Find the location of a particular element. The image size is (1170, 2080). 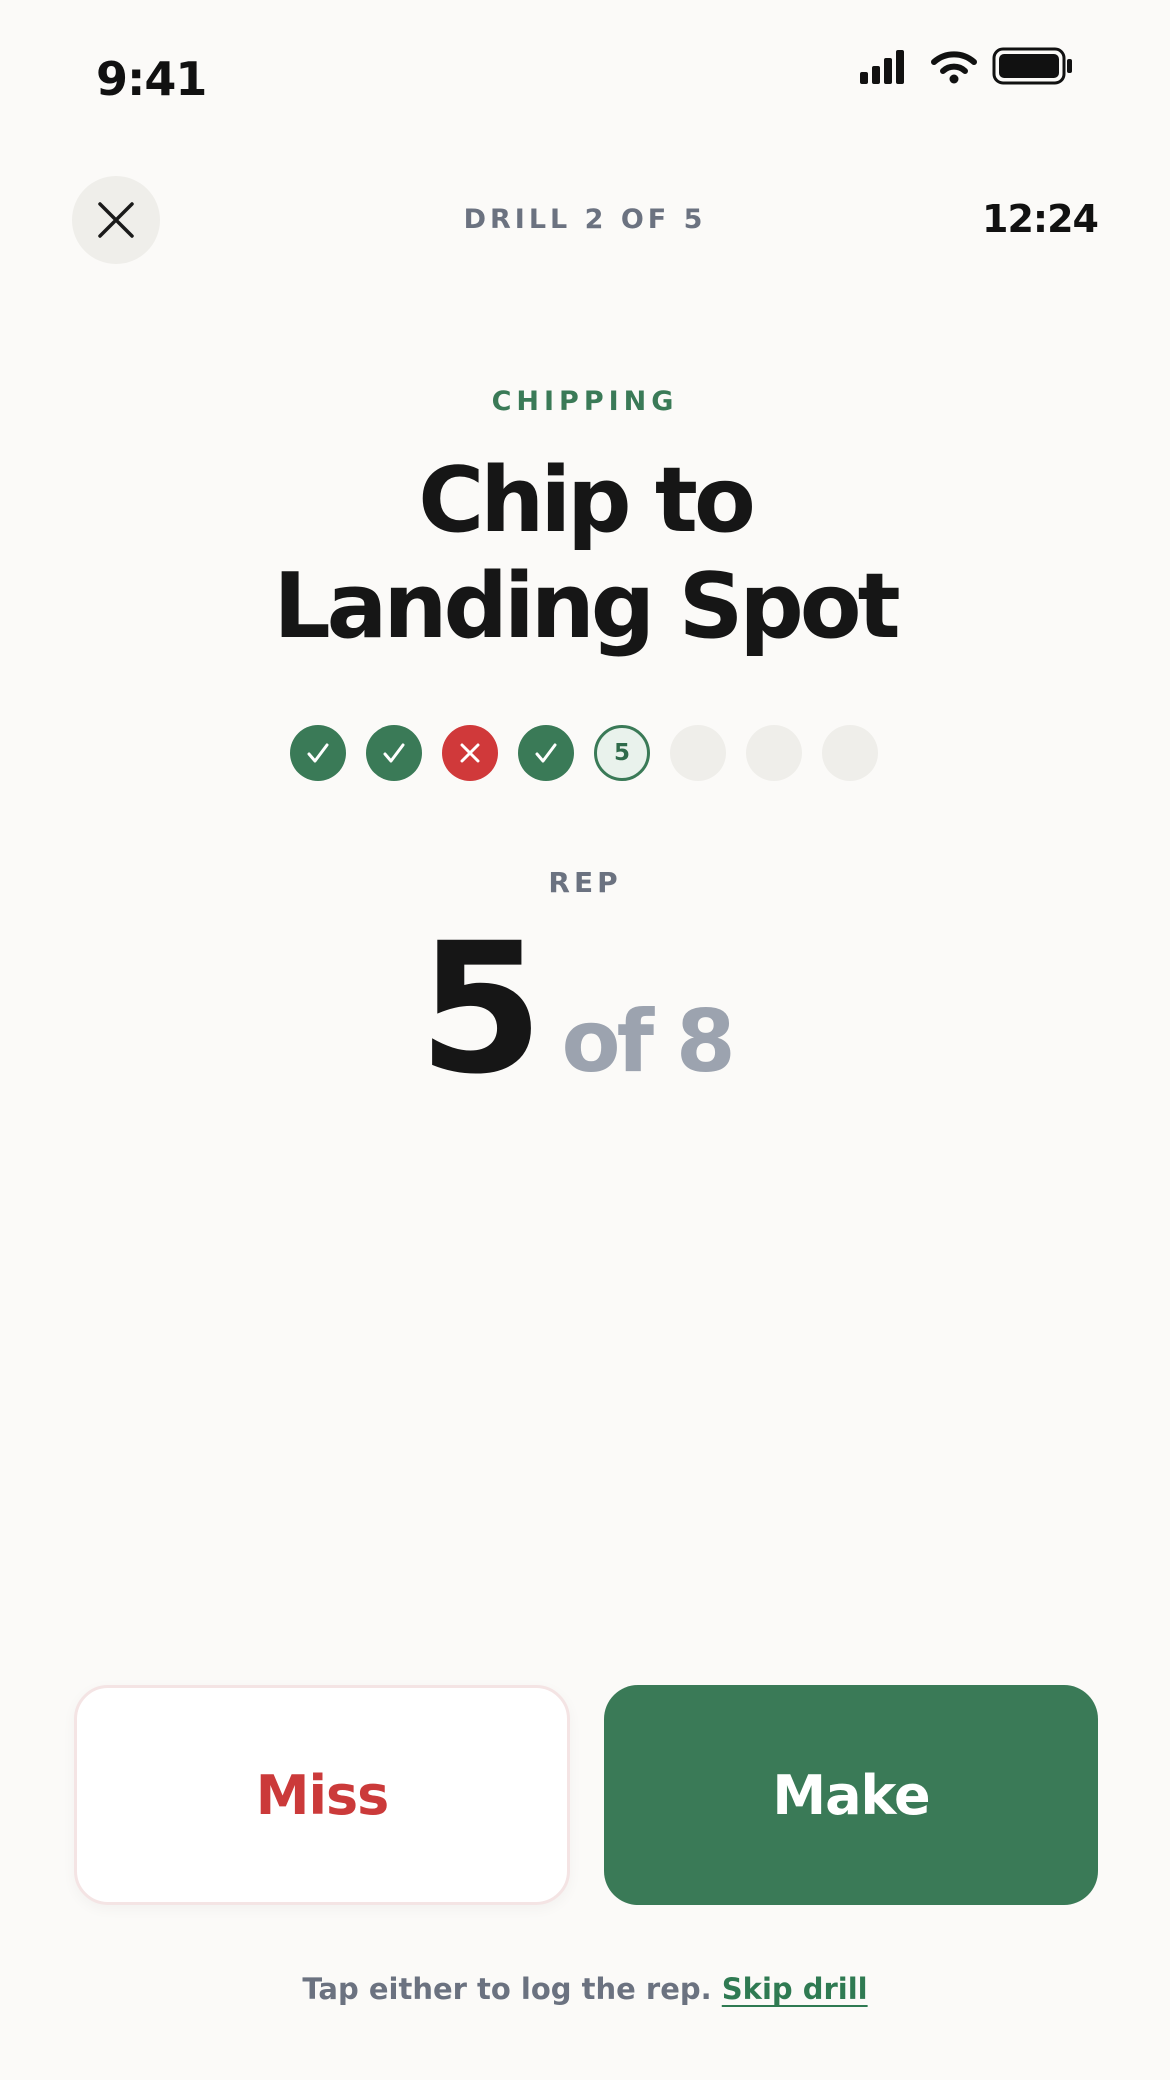

rep-dot-number: 5 is located at coordinates (621, 753).